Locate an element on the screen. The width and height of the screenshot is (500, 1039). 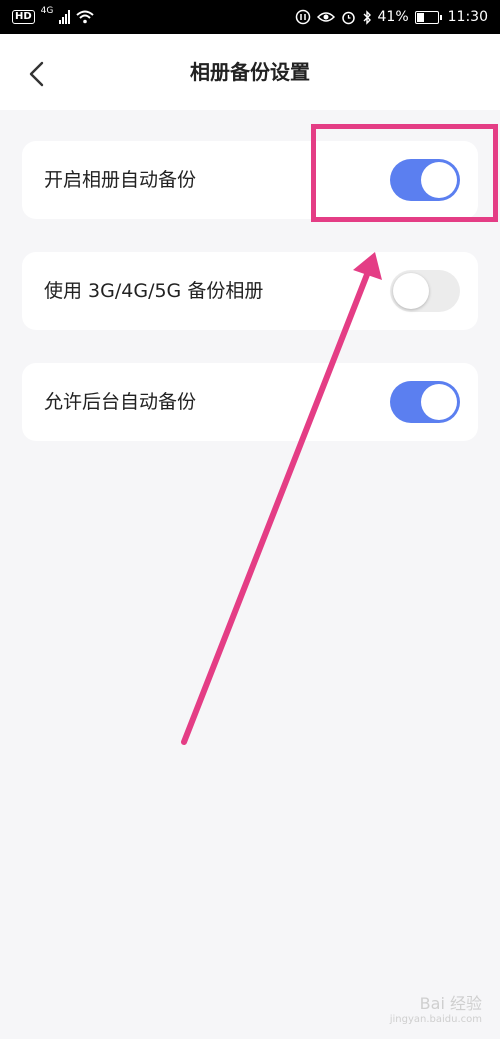
watermark-brand: Bai 经验 is located at coordinates (450, 1003).